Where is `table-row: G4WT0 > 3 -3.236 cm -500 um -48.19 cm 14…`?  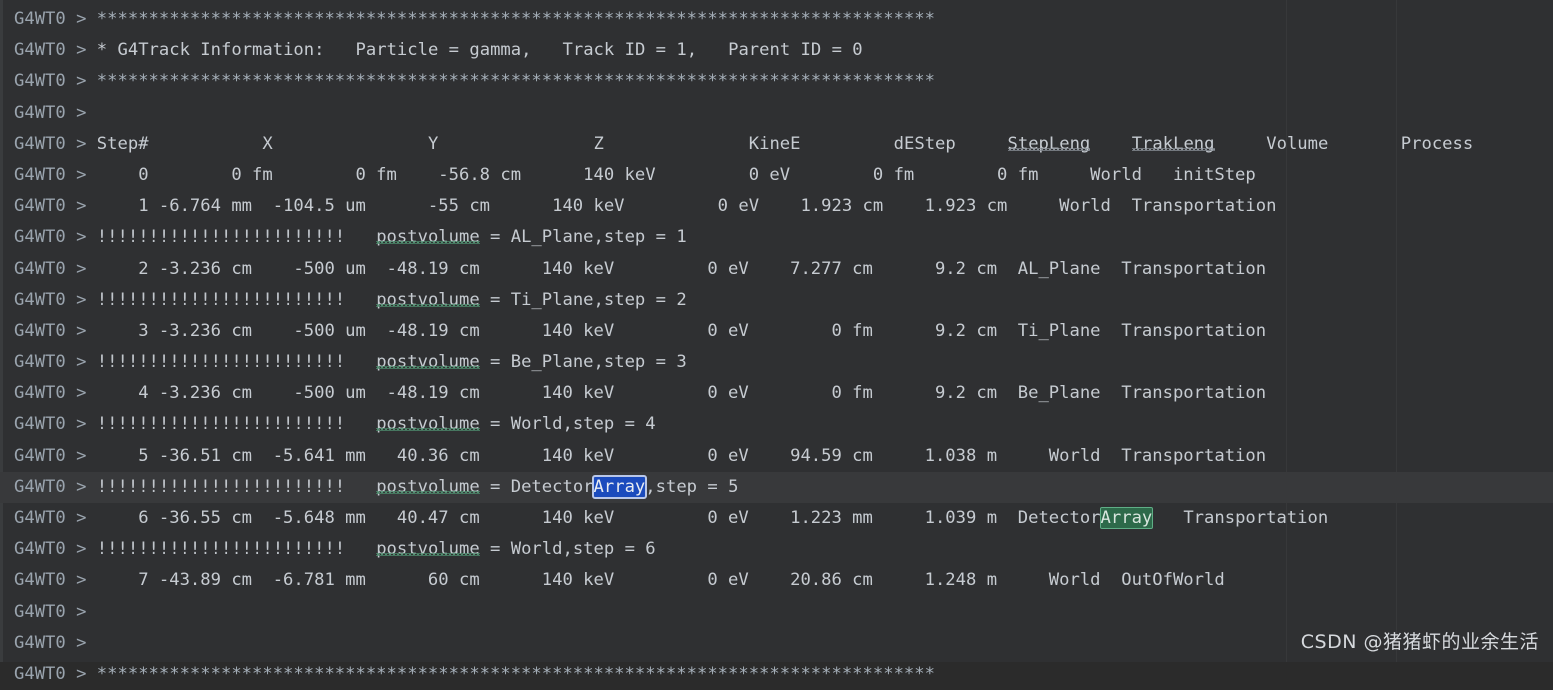 table-row: G4WT0 > 3 -3.236 cm -500 um -48.19 cm 14… is located at coordinates (776, 331).